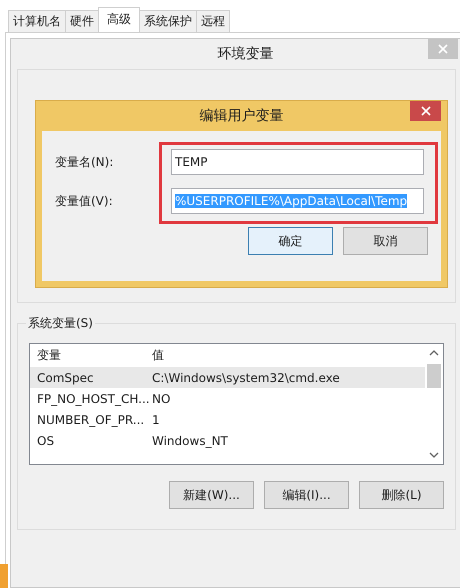  What do you see at coordinates (401, 495) in the screenshot?
I see `action-button: 删除(L)` at bounding box center [401, 495].